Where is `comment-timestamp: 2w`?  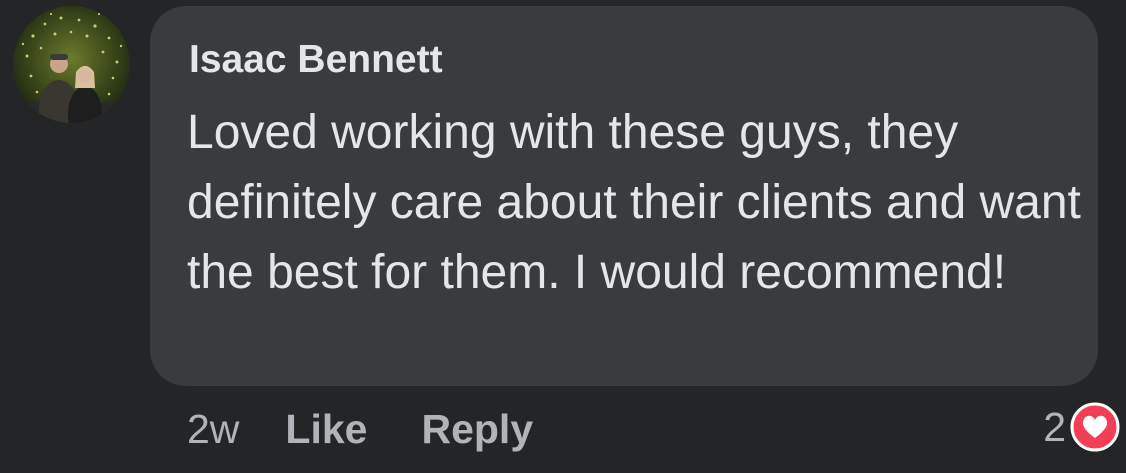
comment-timestamp: 2w is located at coordinates (213, 429).